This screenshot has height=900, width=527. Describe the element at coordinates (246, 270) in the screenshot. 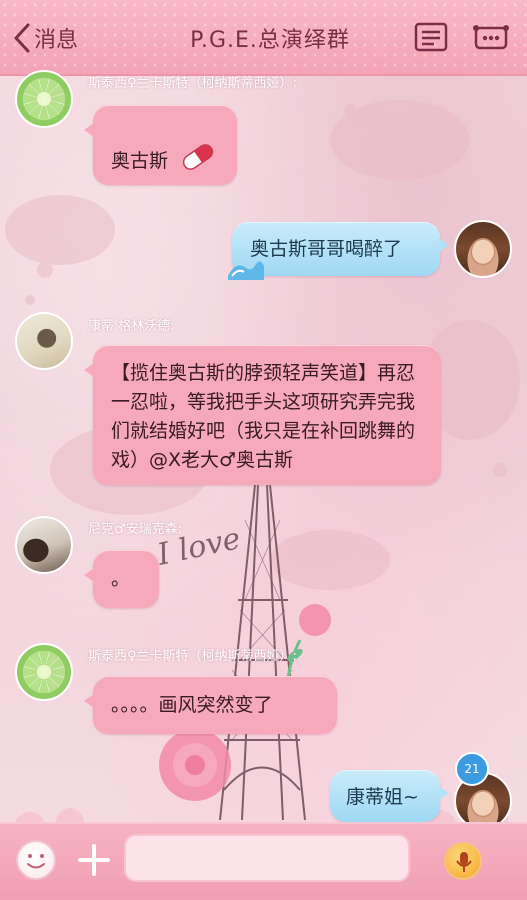

I see `wave-decoration-icon` at that location.